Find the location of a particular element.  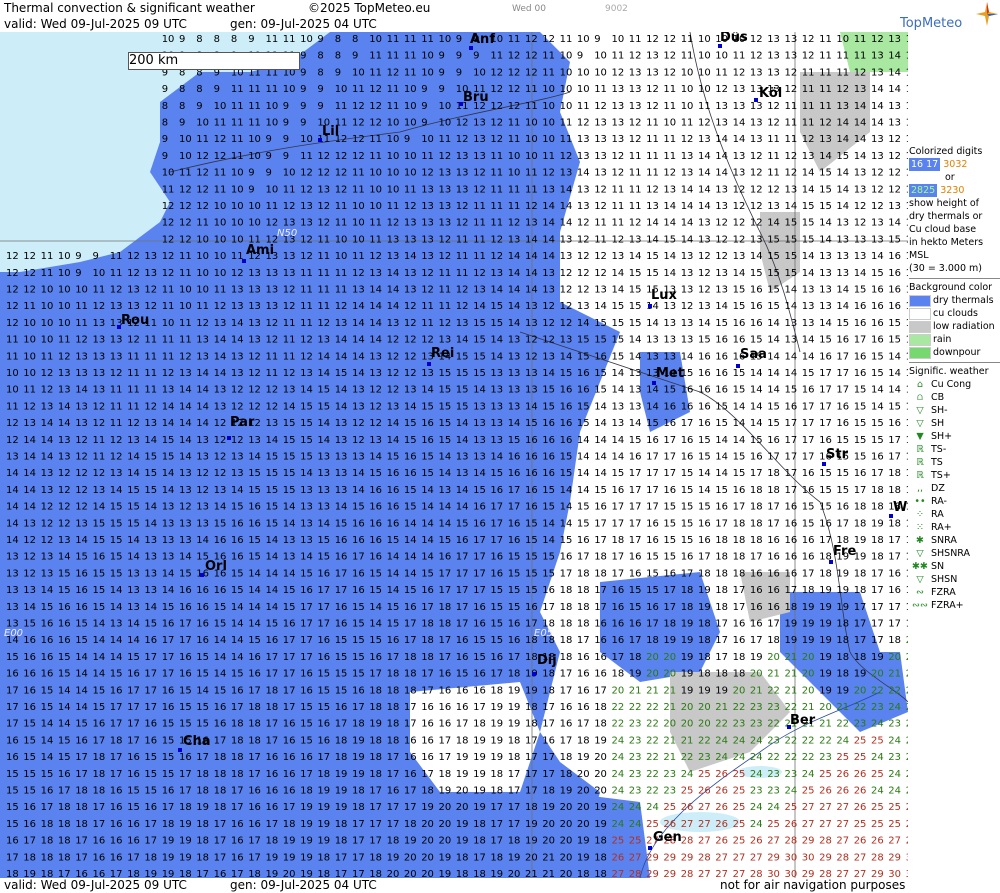

svg-text: 8 is located at coordinates (234, 39).